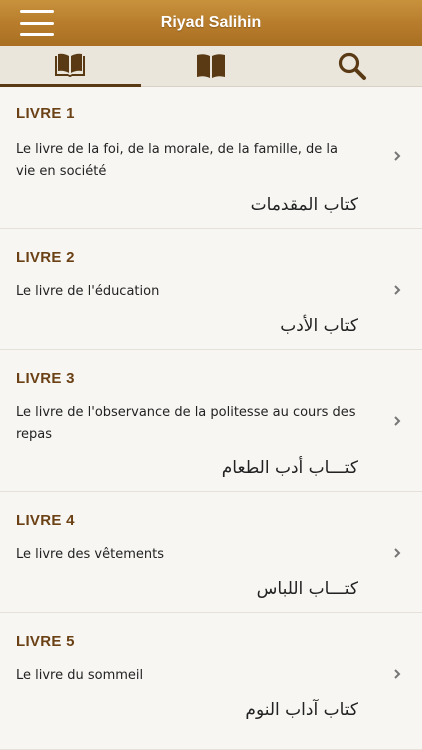 This screenshot has width=422, height=750. I want to click on tab-search, so click(351, 66).